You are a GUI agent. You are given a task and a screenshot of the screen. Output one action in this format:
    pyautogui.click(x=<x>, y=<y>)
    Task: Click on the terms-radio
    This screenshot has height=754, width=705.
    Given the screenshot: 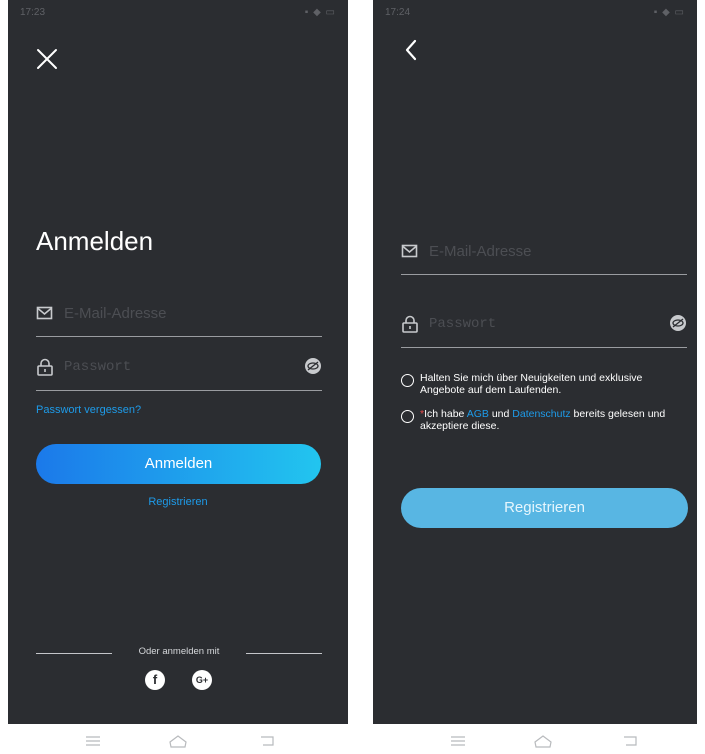 What is the action you would take?
    pyautogui.click(x=407, y=416)
    